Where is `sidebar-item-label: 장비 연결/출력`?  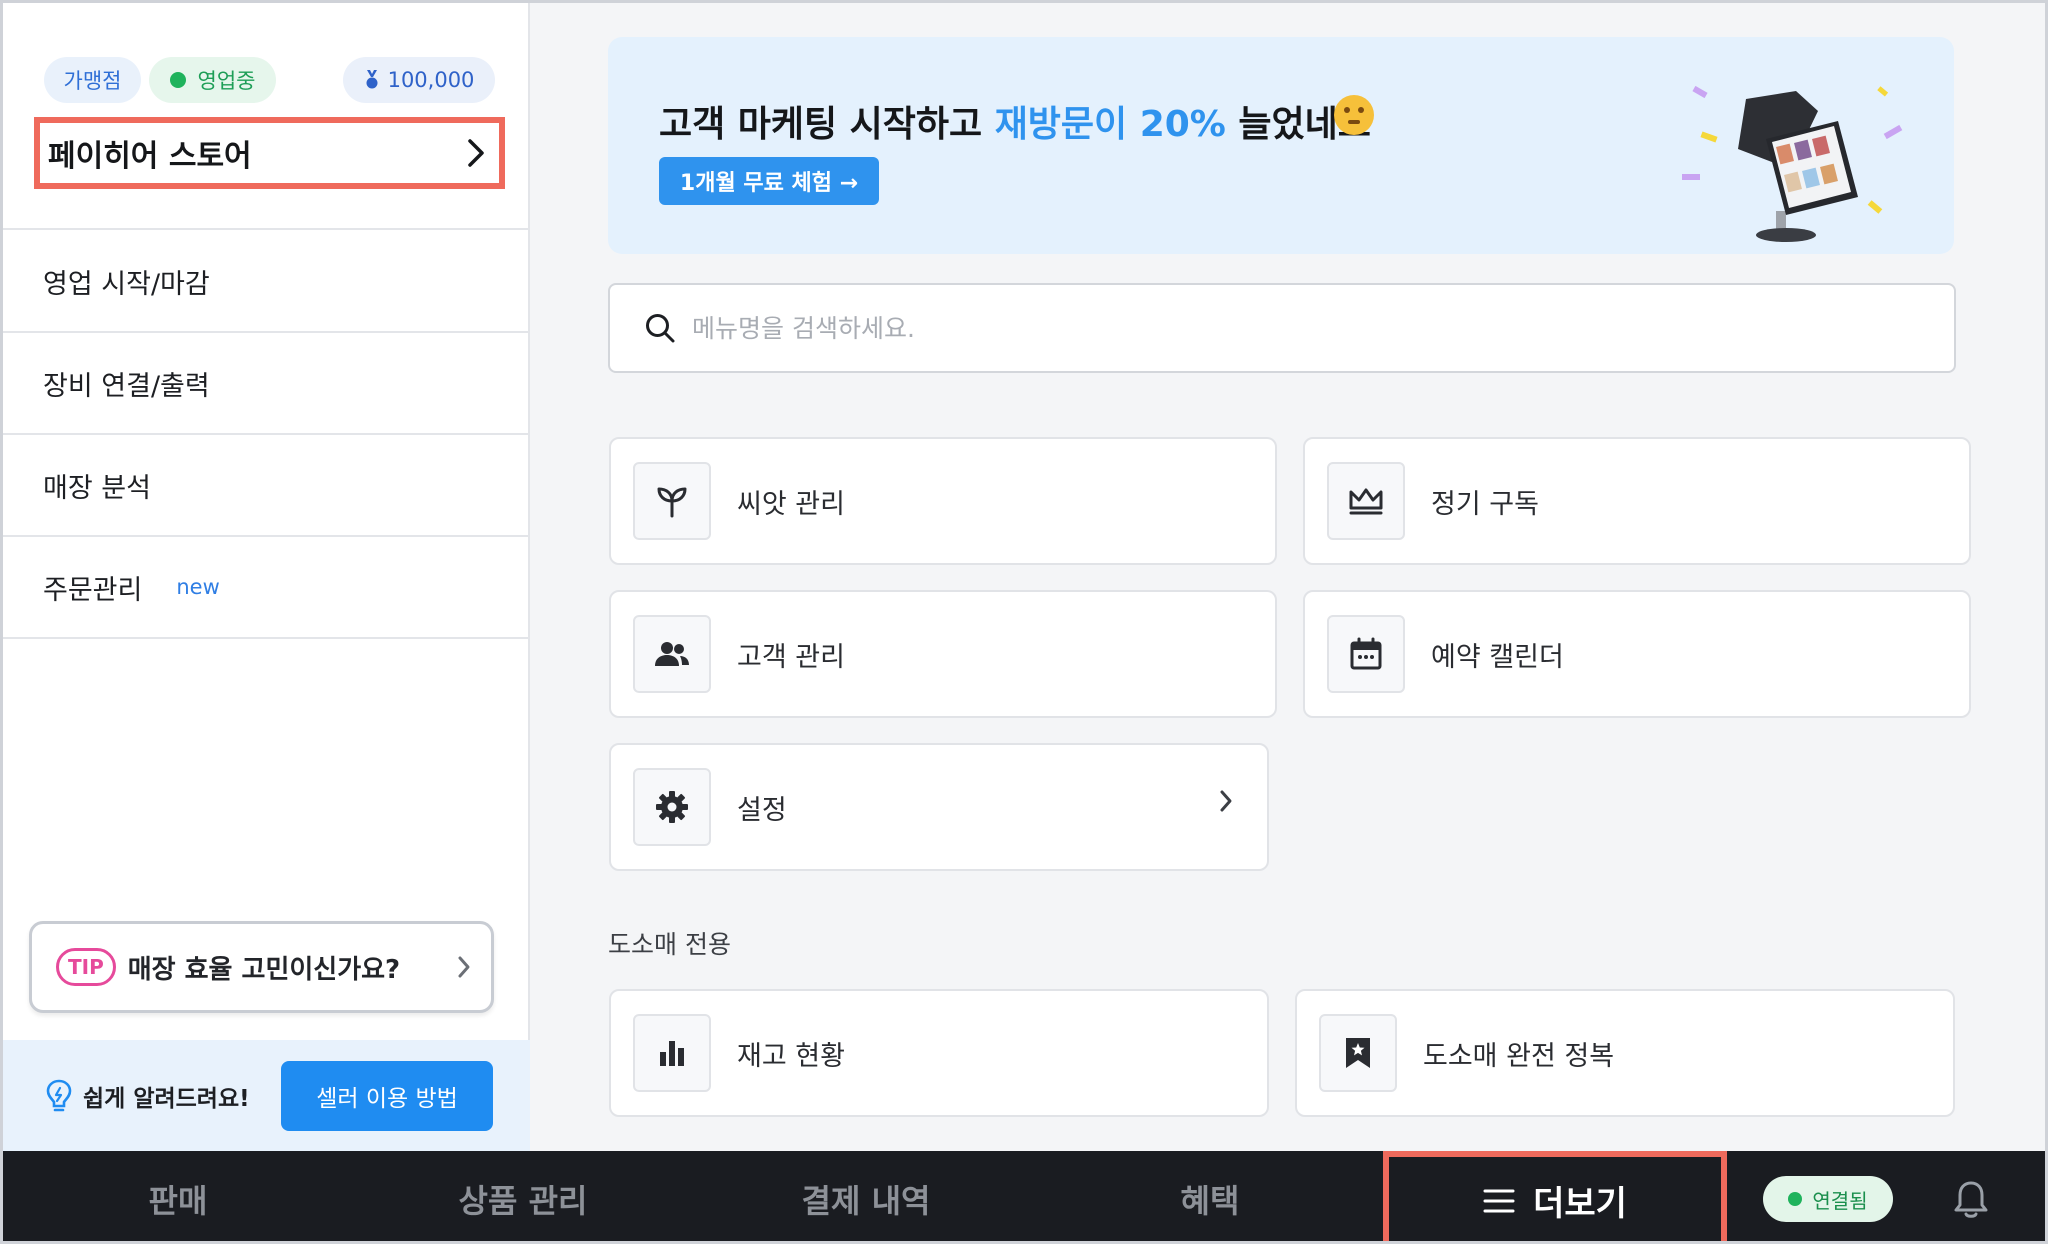 sidebar-item-label: 장비 연결/출력 is located at coordinates (126, 386).